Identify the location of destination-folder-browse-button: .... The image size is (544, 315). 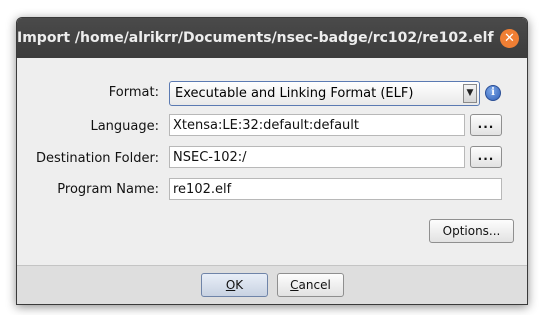
(486, 157).